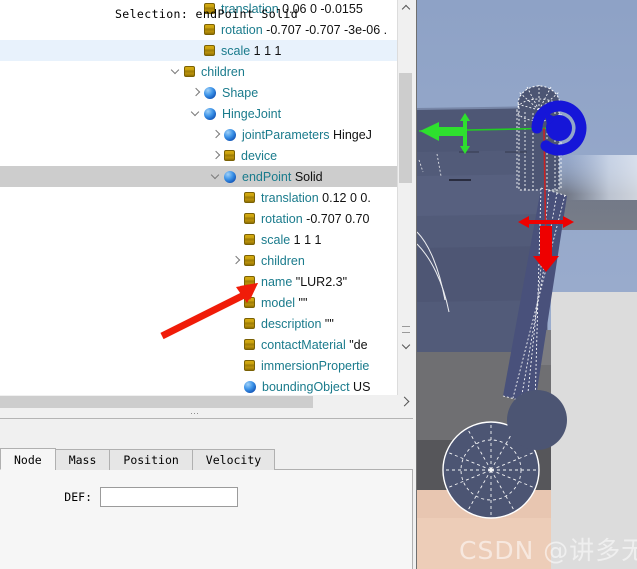 The width and height of the screenshot is (637, 569). I want to click on tree-row: immersionPropertie, so click(198, 365).